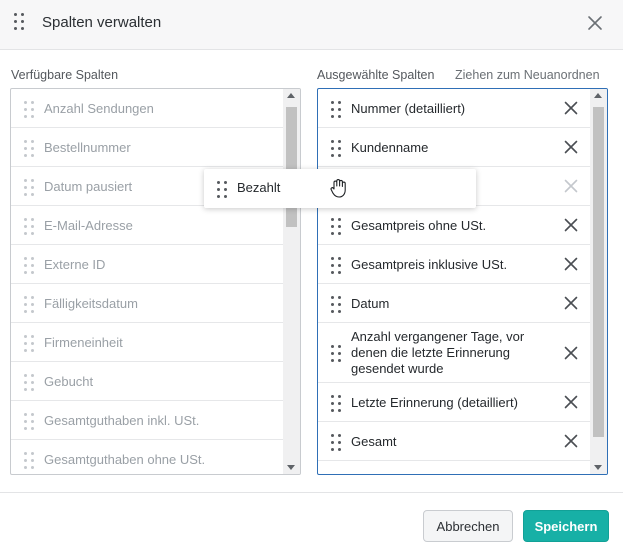  Describe the element at coordinates (454, 147) in the screenshot. I see `selected-item: Kundenname` at that location.